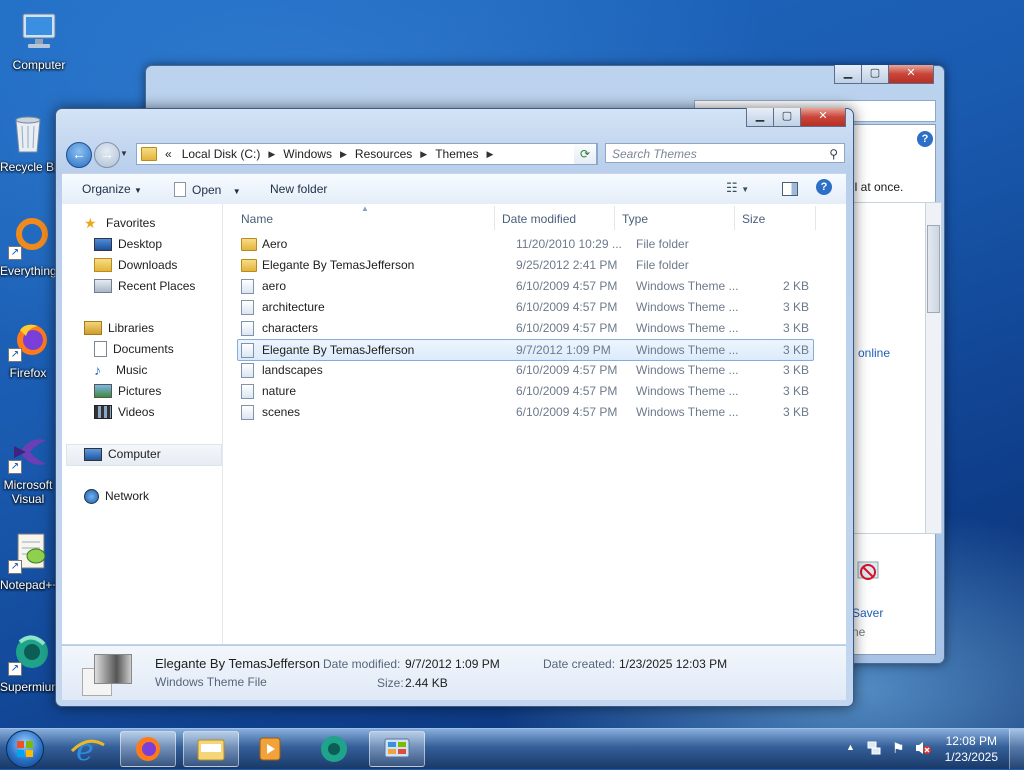 Image resolution: width=1024 pixels, height=770 pixels. What do you see at coordinates (397, 749) in the screenshot?
I see `taskbar-control-panel` at bounding box center [397, 749].